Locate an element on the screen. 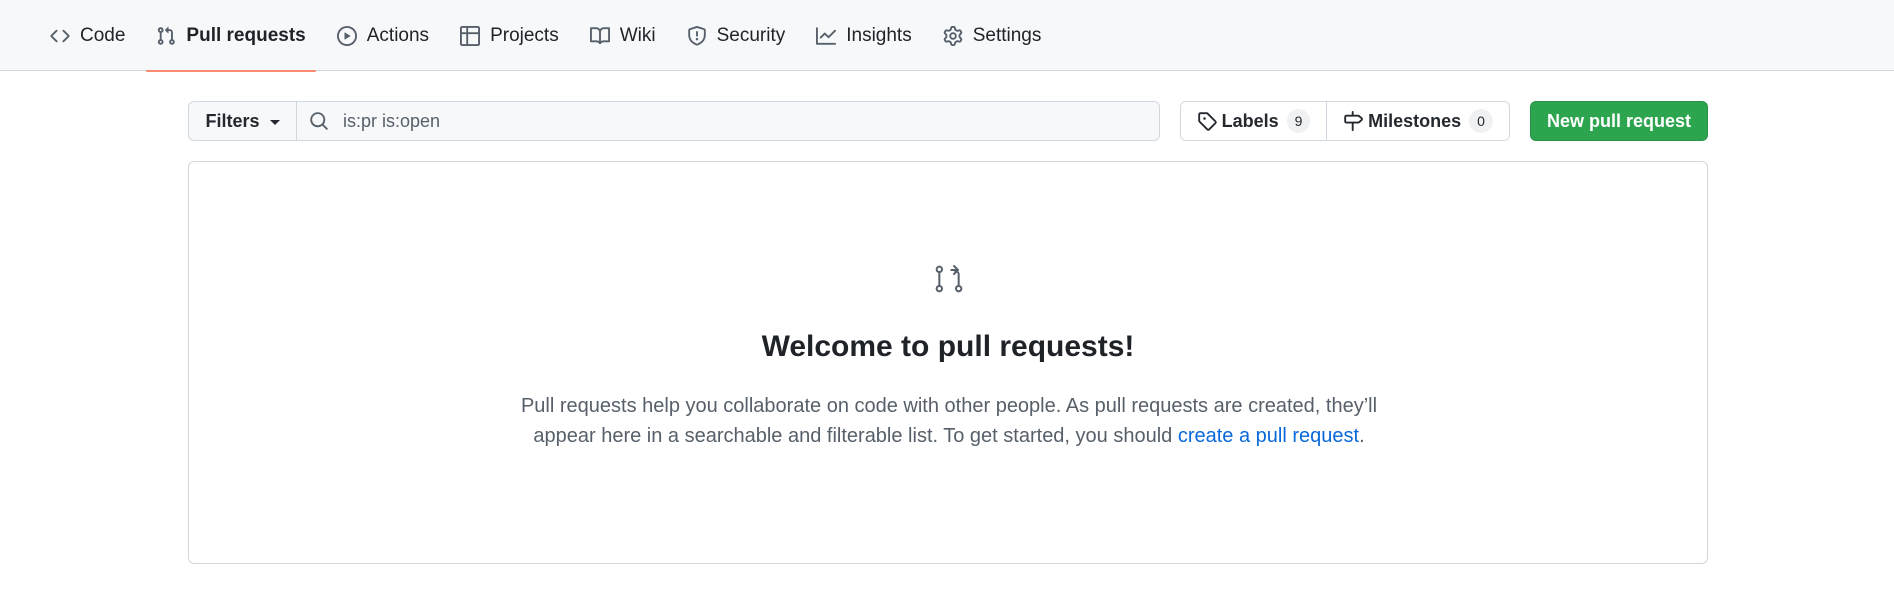 The width and height of the screenshot is (1894, 603). repo-nav: Code Pull requests Actions Projects Wiki is located at coordinates (947, 36).